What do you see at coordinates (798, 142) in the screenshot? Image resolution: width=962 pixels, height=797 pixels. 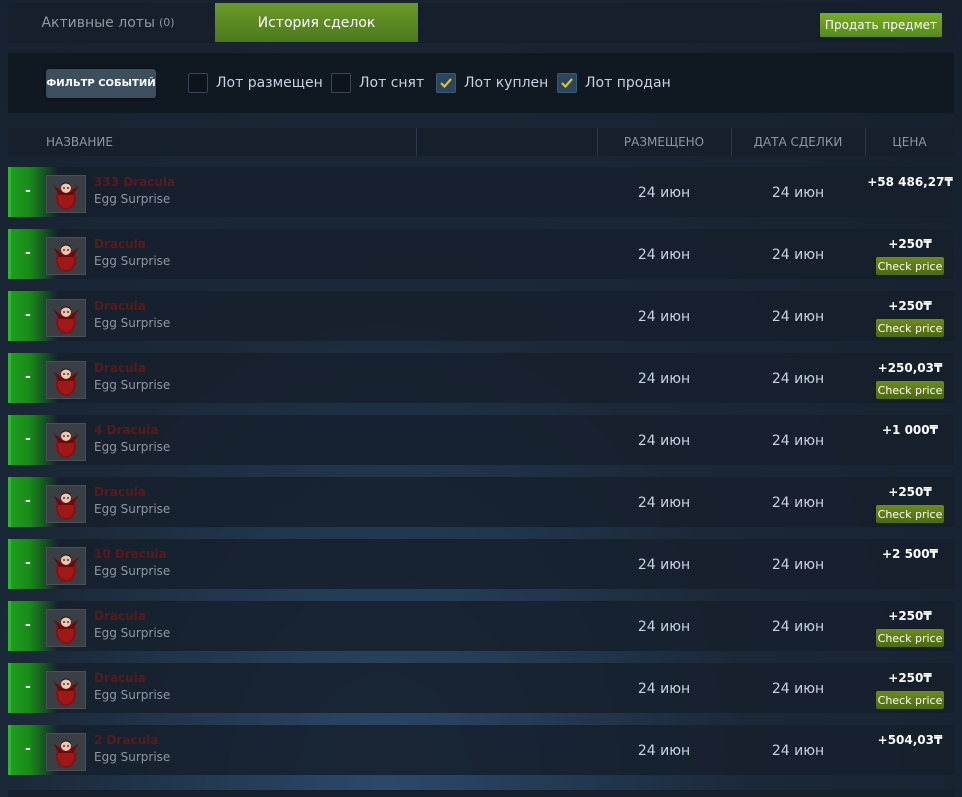 I see `header-deal-date: ДАТА СДЕЛКИ` at bounding box center [798, 142].